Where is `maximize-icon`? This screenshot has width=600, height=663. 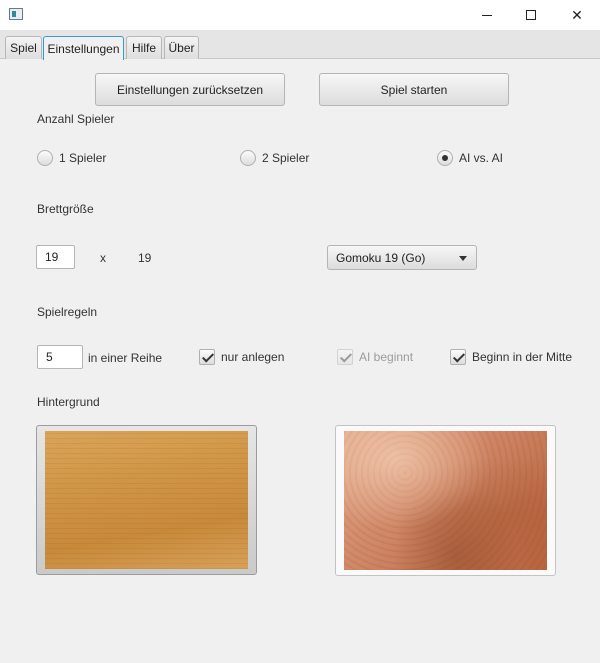 maximize-icon is located at coordinates (531, 15).